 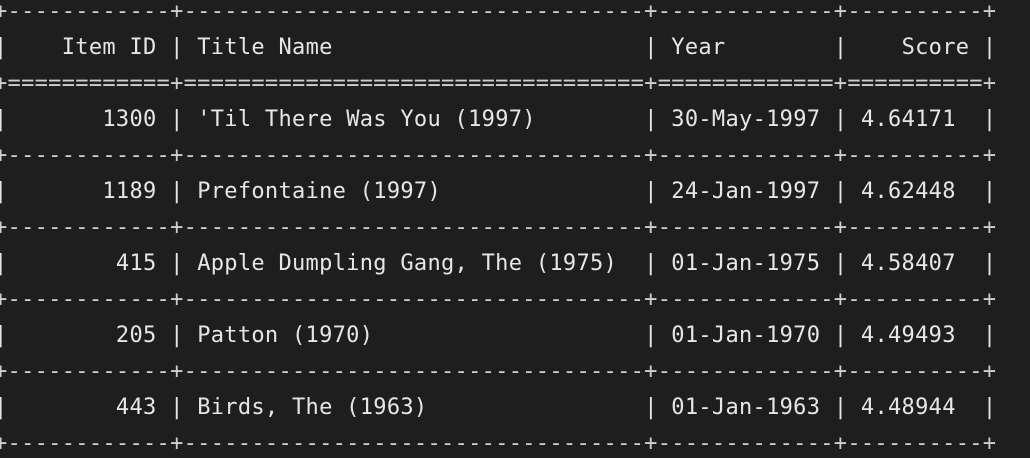 I want to click on cell-item-id: 1300, so click(x=129, y=119).